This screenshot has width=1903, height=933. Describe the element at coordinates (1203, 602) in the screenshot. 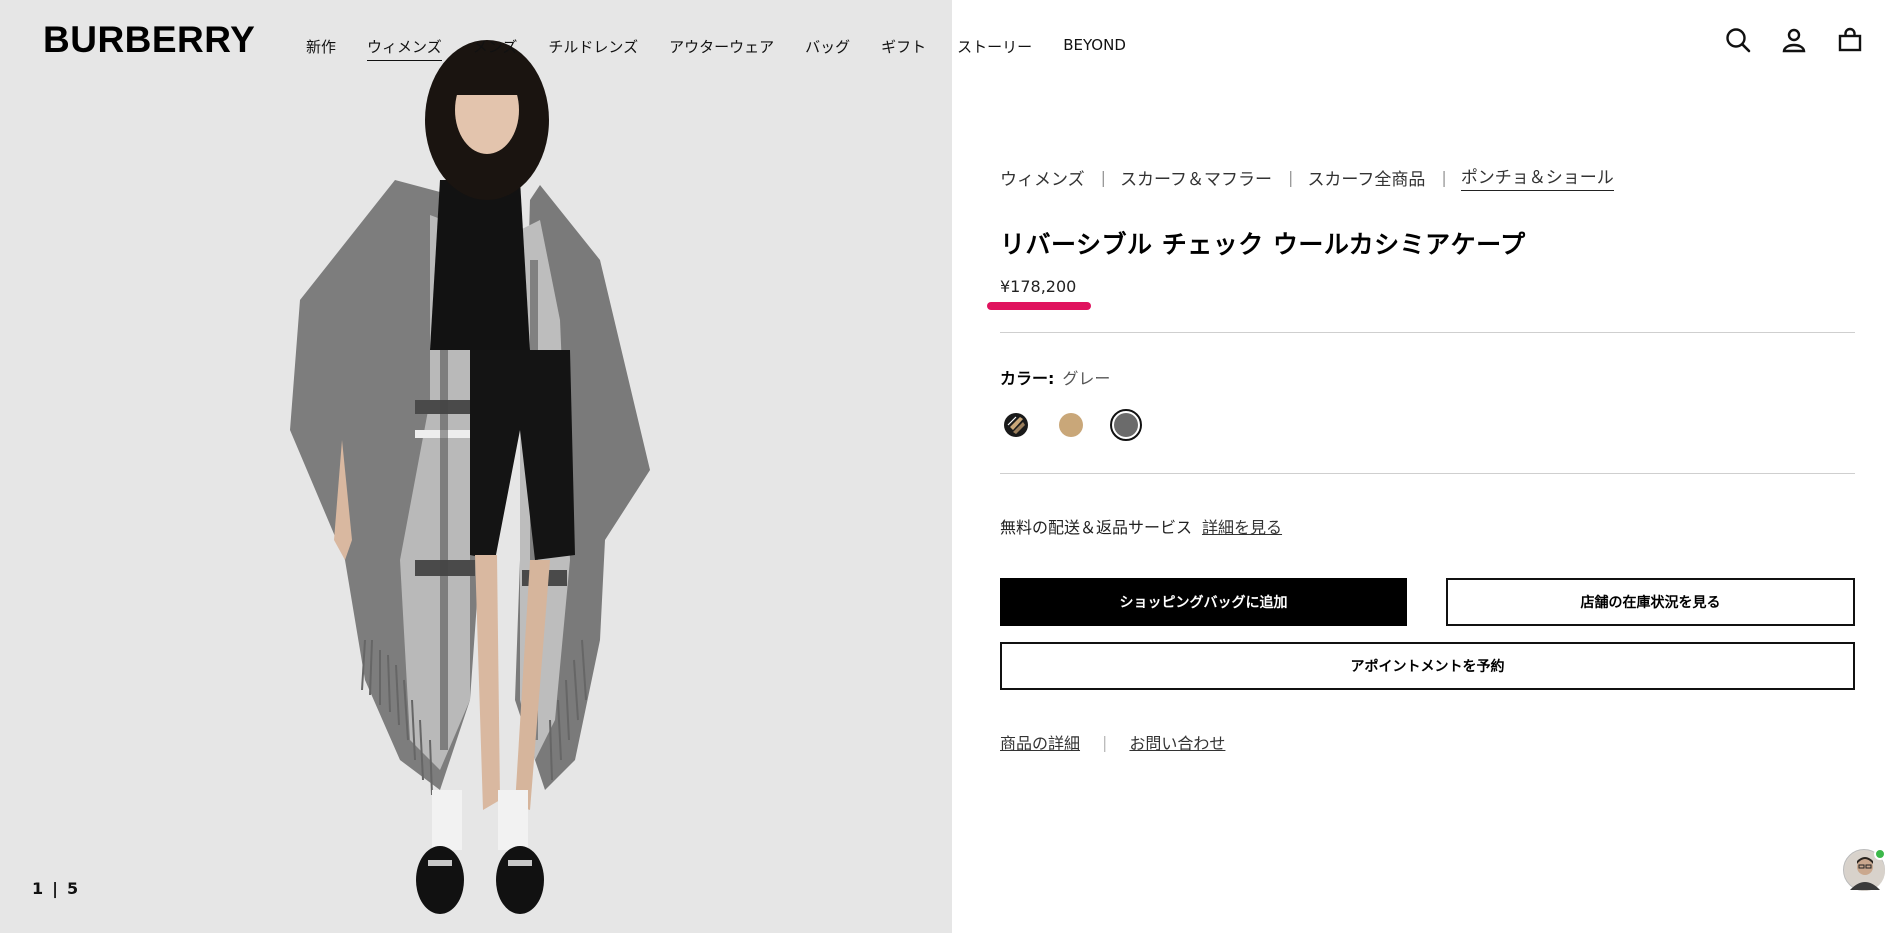

I see `add-to-bag-button: ショッピングバッグに追加` at that location.